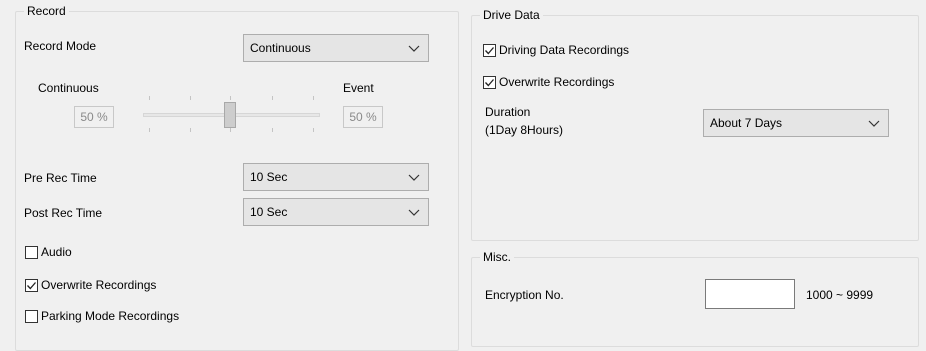 This screenshot has height=351, width=926. Describe the element at coordinates (336, 48) in the screenshot. I see `record-mode-select: Continuous` at that location.